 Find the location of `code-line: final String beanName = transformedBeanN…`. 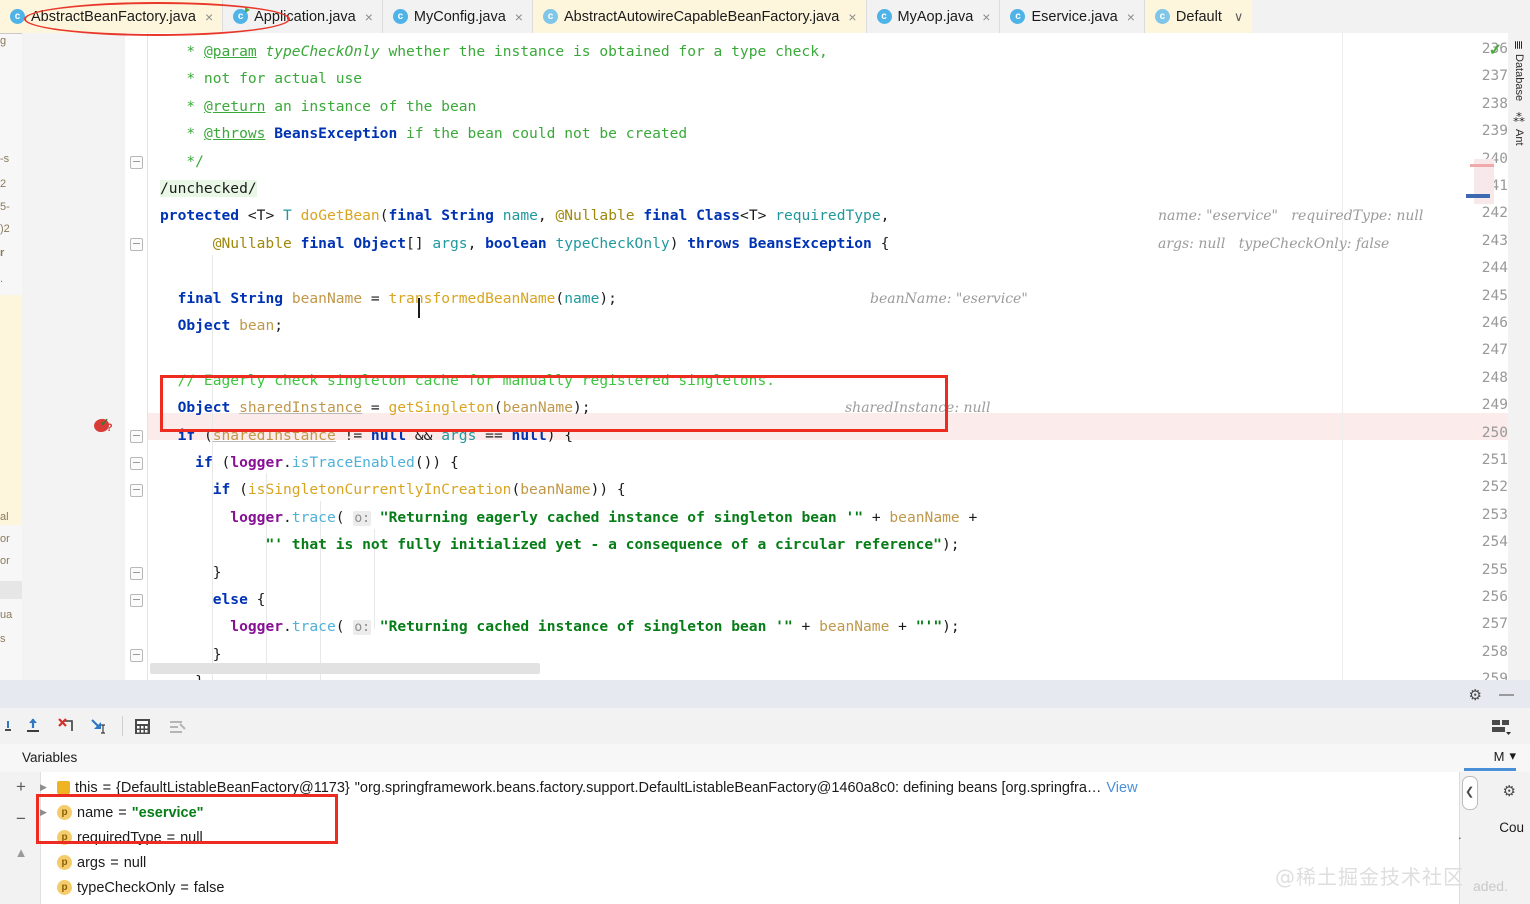

code-line: final String beanName = transformedBeanN… is located at coordinates (388, 298).